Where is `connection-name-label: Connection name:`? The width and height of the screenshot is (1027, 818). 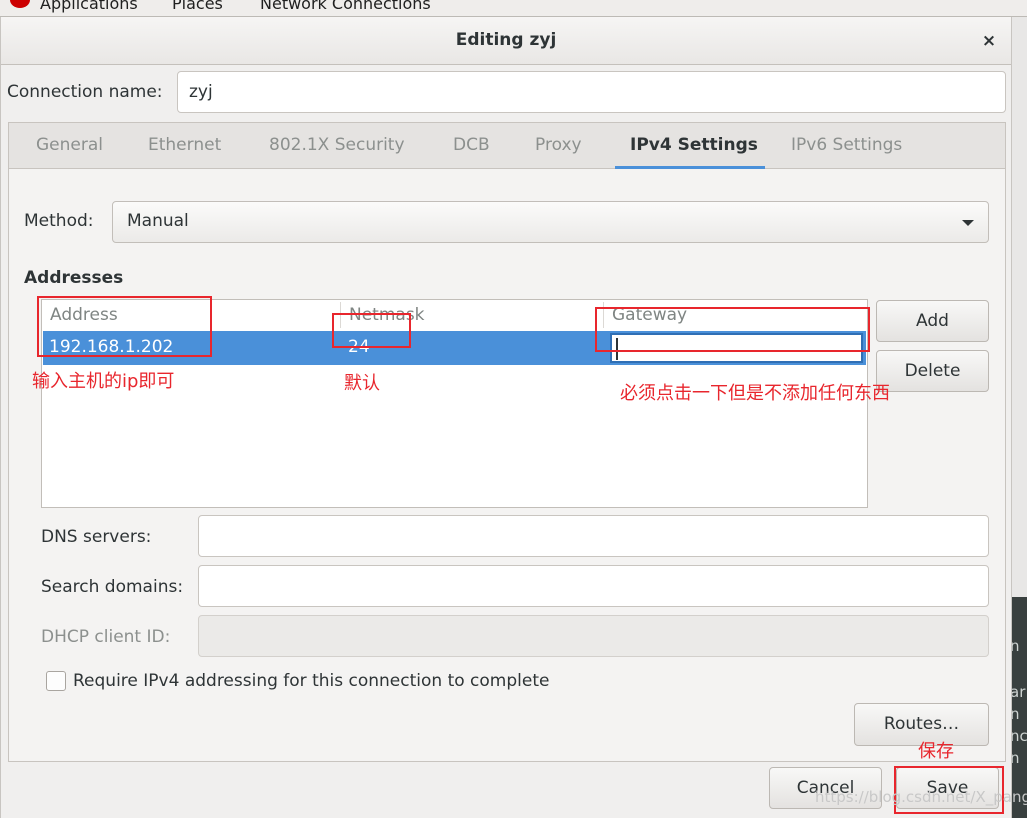 connection-name-label: Connection name: is located at coordinates (85, 92).